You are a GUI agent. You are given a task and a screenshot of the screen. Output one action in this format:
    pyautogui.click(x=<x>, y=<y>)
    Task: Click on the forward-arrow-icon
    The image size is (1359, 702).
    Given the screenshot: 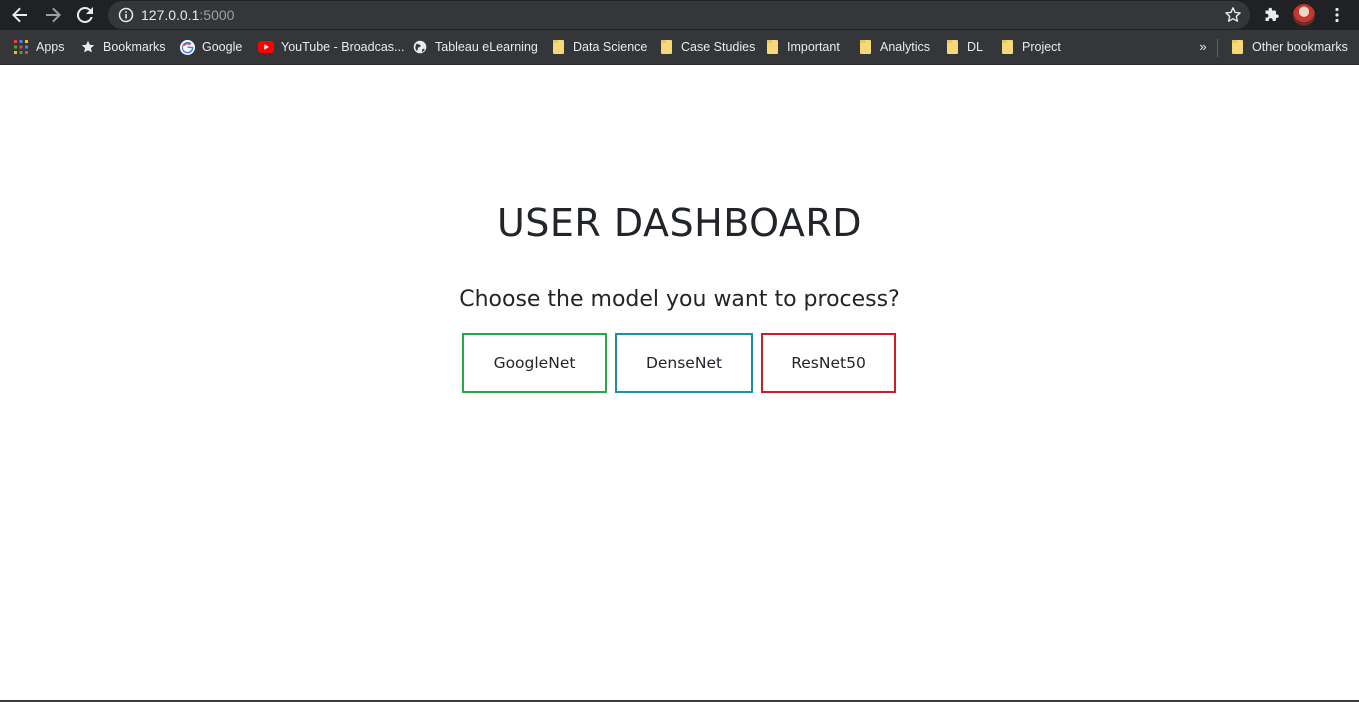 What is the action you would take?
    pyautogui.click(x=53, y=15)
    